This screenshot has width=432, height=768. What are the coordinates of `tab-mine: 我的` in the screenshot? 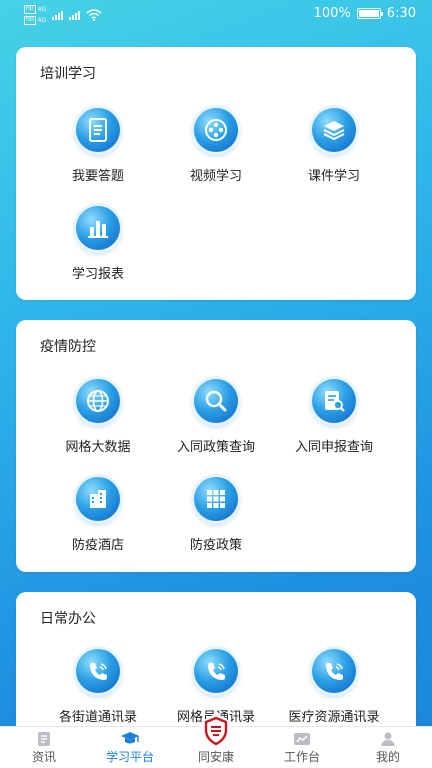 It's located at (388, 747).